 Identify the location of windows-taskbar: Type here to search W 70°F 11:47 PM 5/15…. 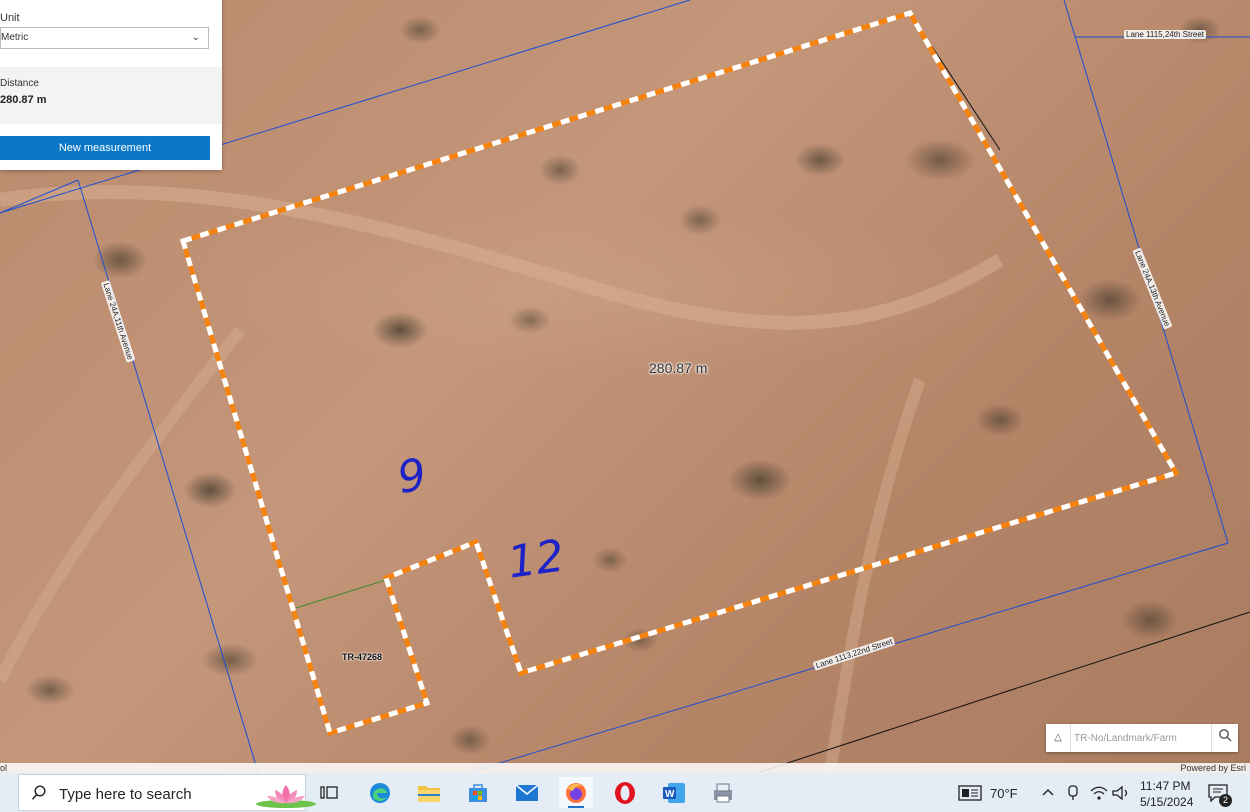
(625, 792).